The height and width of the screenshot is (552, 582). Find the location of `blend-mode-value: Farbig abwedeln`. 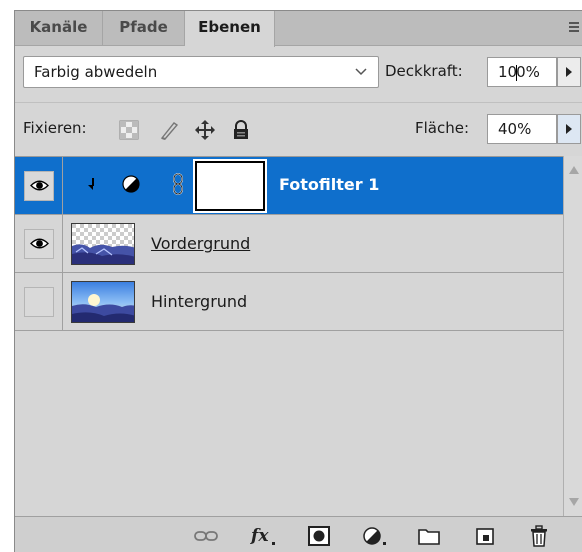

blend-mode-value: Farbig abwedeln is located at coordinates (96, 72).